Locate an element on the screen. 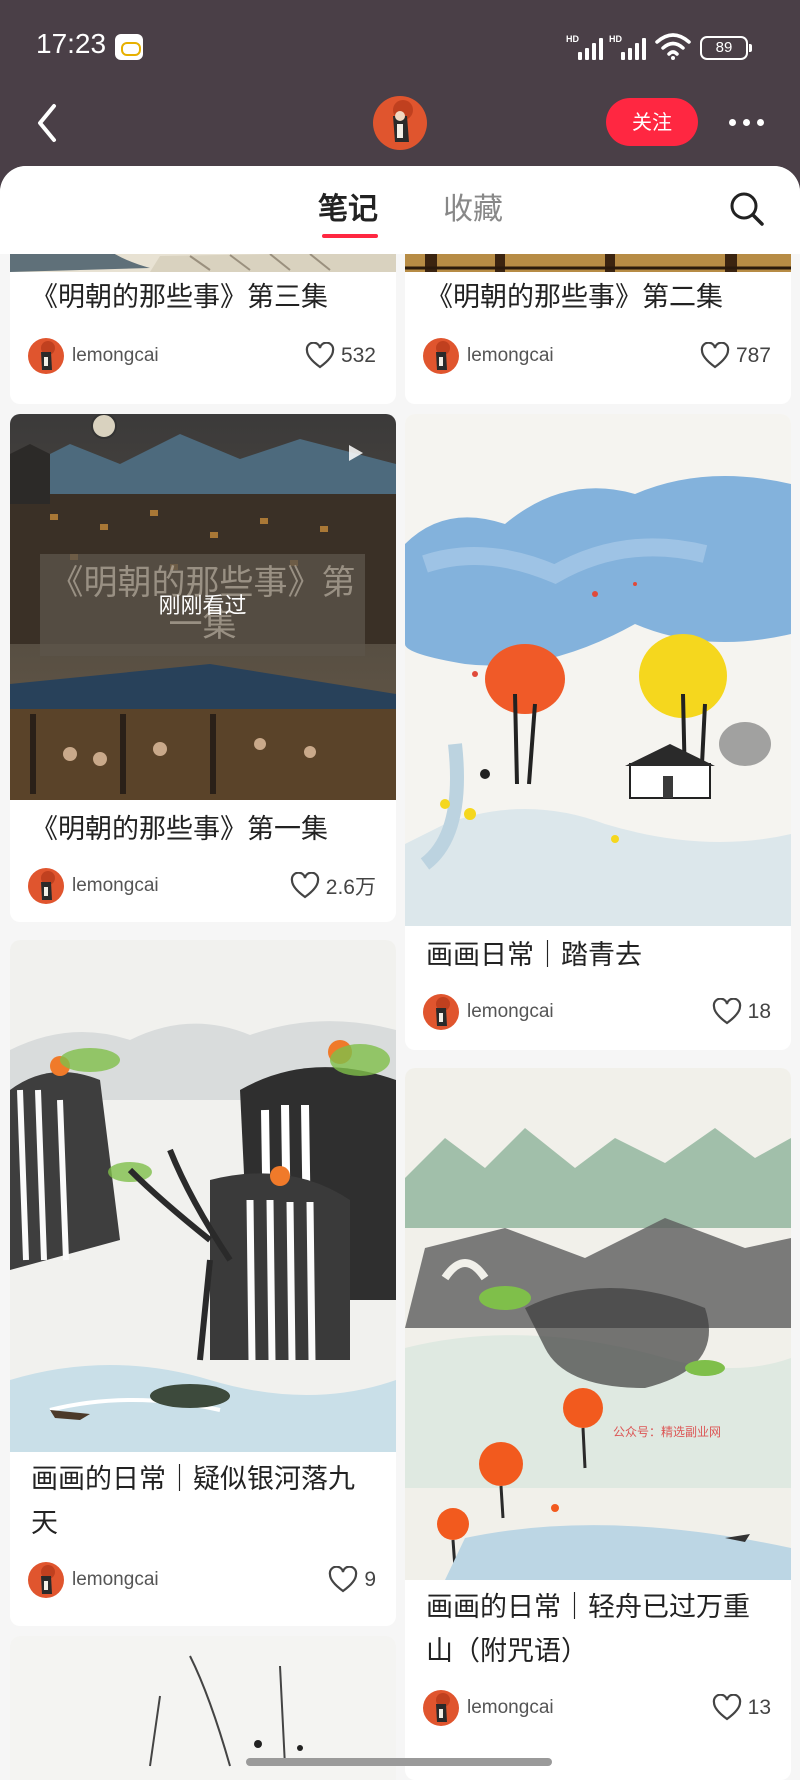 This screenshot has width=800, height=1780. chevron-left-icon is located at coordinates (50, 123).